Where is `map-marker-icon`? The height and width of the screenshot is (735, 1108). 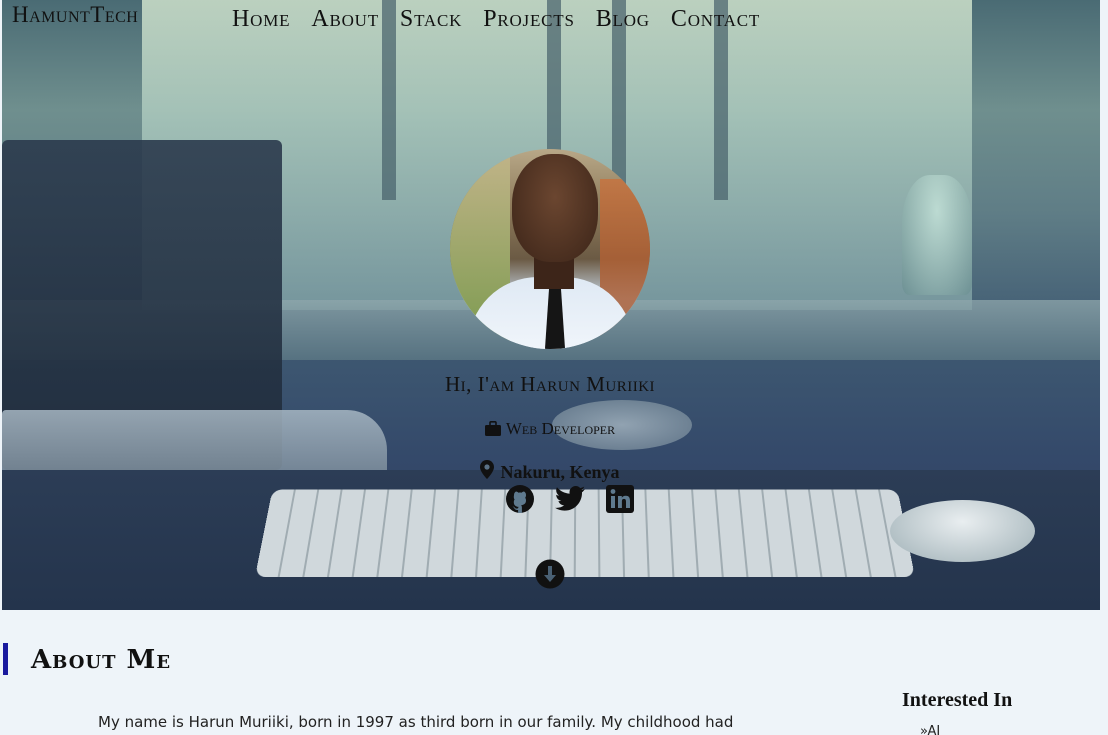
map-marker-icon is located at coordinates (487, 469).